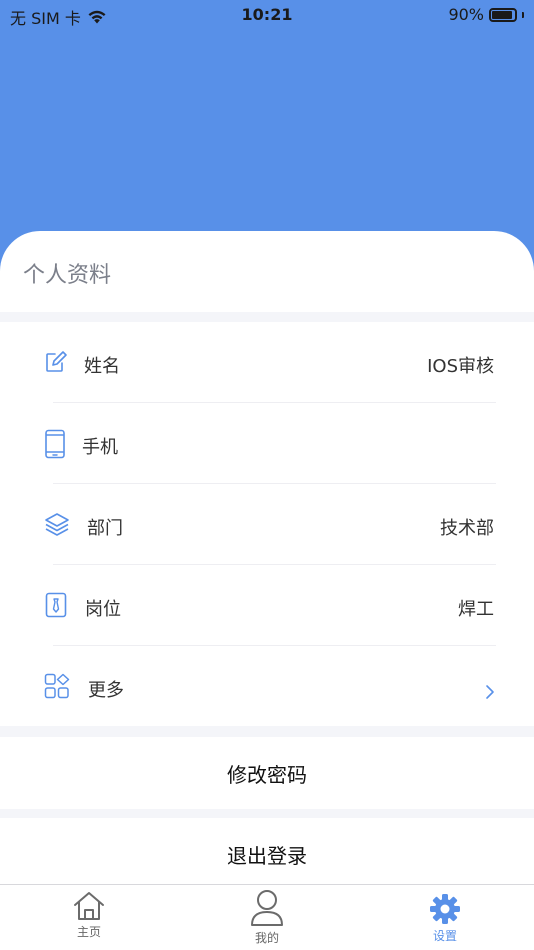 The width and height of the screenshot is (534, 950). What do you see at coordinates (55, 444) in the screenshot?
I see `phone-icon` at bounding box center [55, 444].